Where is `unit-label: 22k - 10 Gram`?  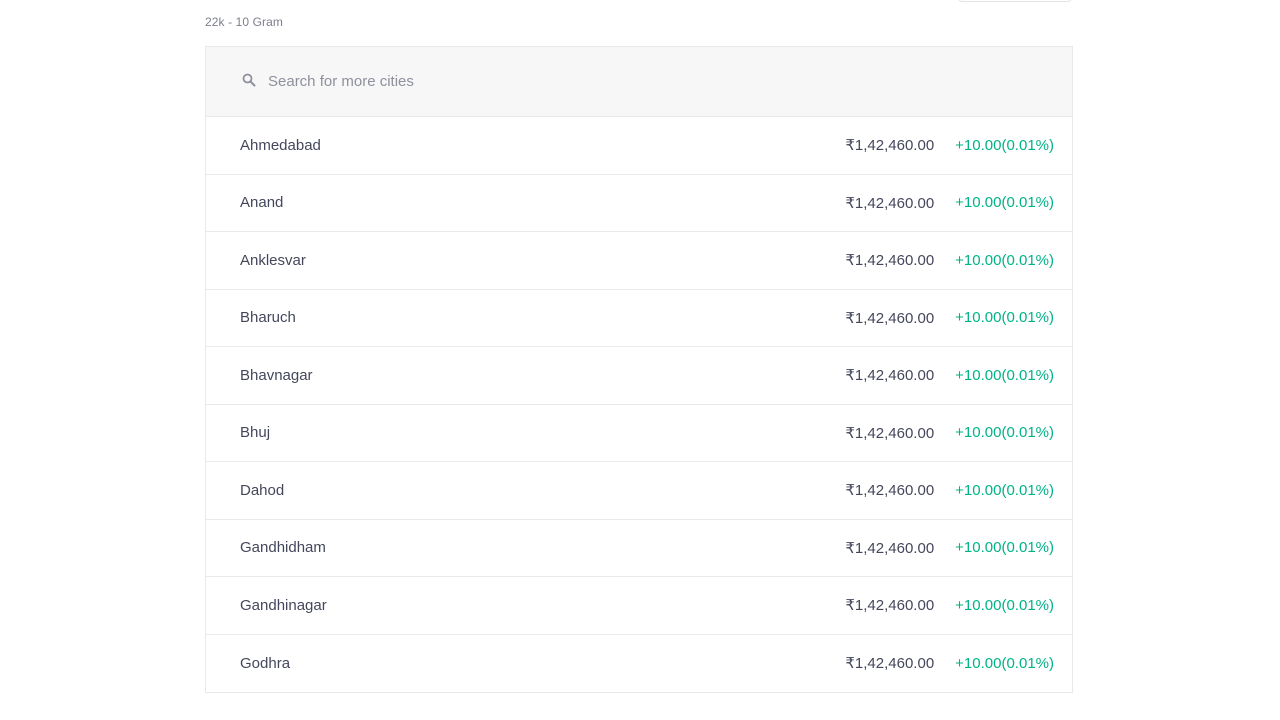
unit-label: 22k - 10 Gram is located at coordinates (244, 22).